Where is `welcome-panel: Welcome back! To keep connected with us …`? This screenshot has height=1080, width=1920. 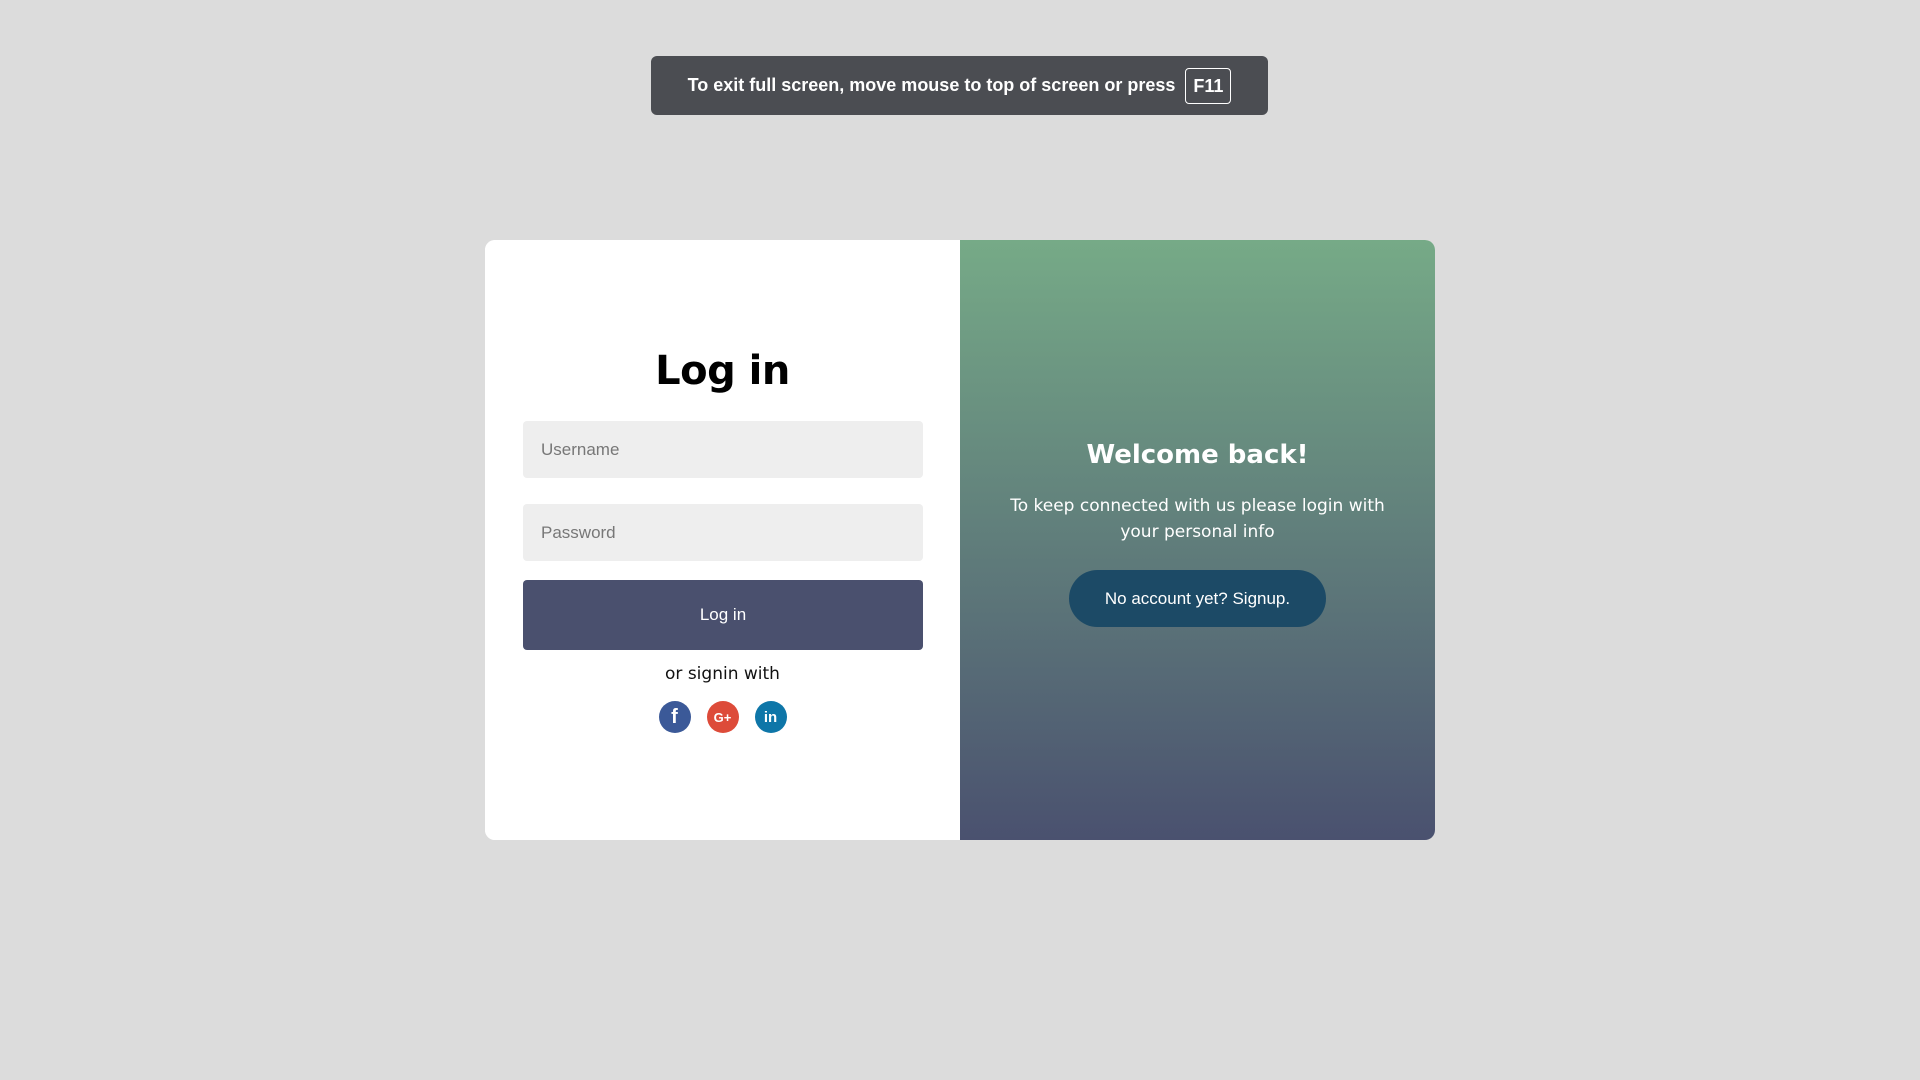 welcome-panel: Welcome back! To keep connected with us … is located at coordinates (1197, 540).